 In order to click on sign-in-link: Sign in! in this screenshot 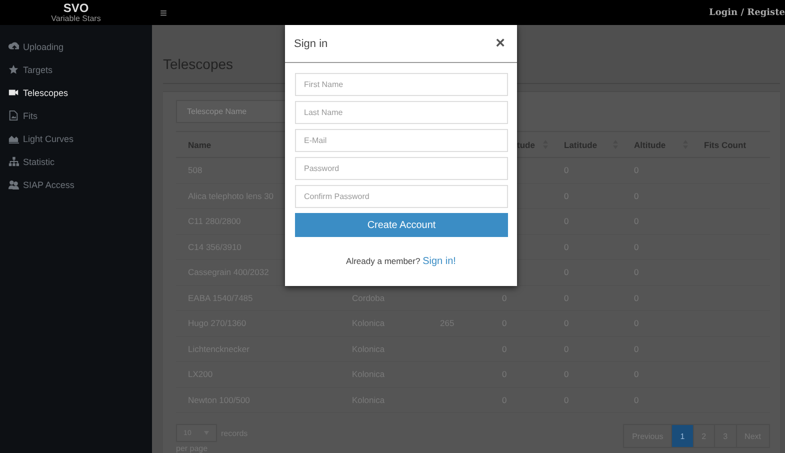, I will do `click(439, 261)`.